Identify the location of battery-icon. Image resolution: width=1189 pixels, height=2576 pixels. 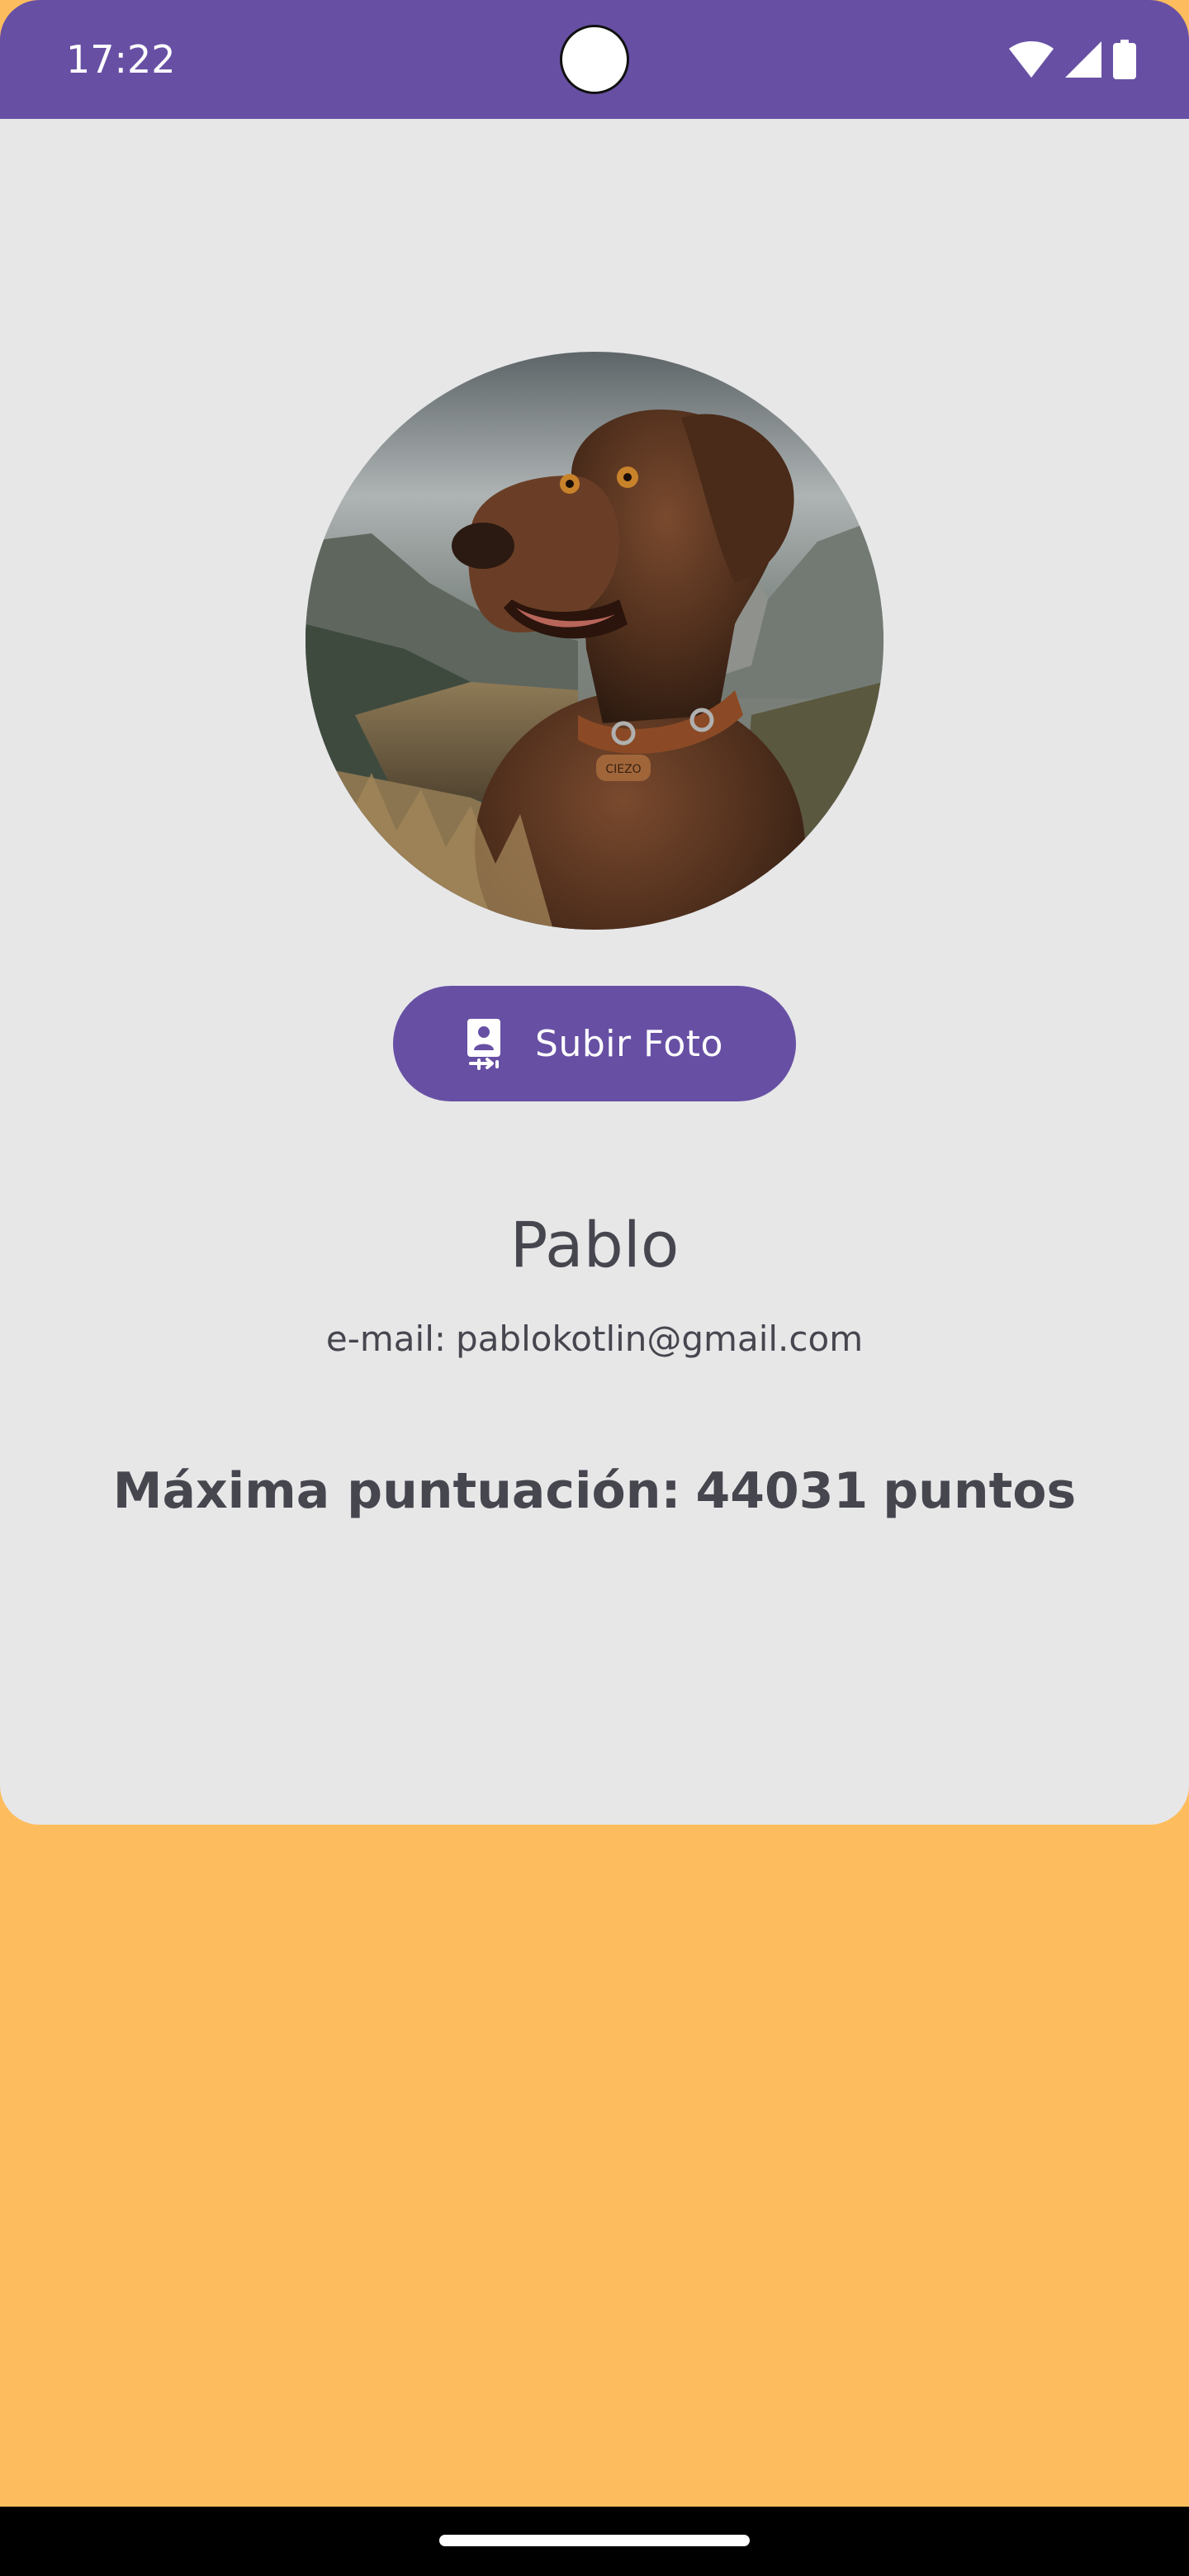
(1124, 59).